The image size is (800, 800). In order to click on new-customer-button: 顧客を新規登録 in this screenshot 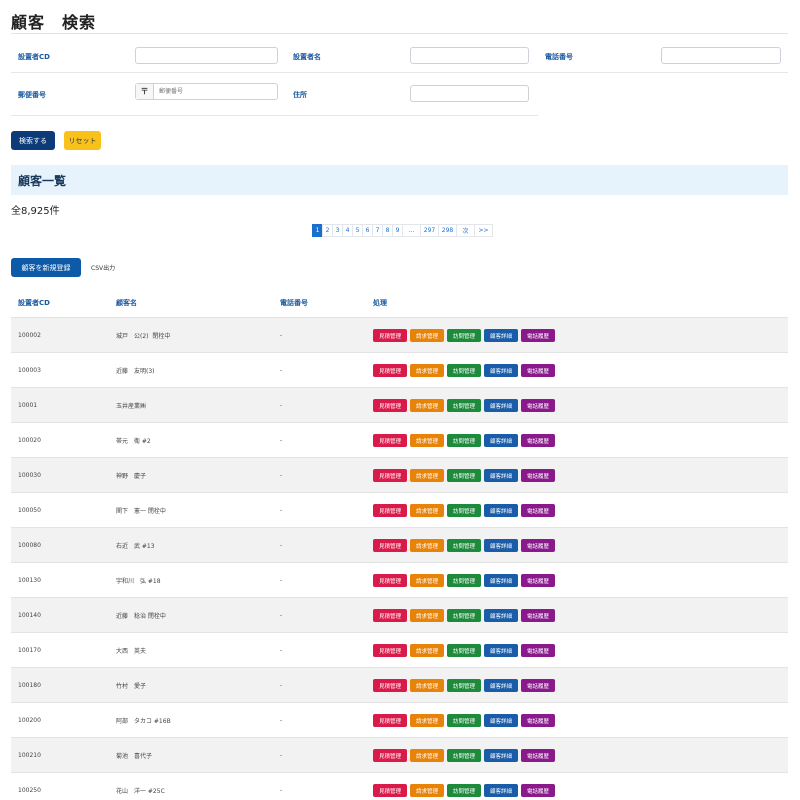, I will do `click(46, 267)`.